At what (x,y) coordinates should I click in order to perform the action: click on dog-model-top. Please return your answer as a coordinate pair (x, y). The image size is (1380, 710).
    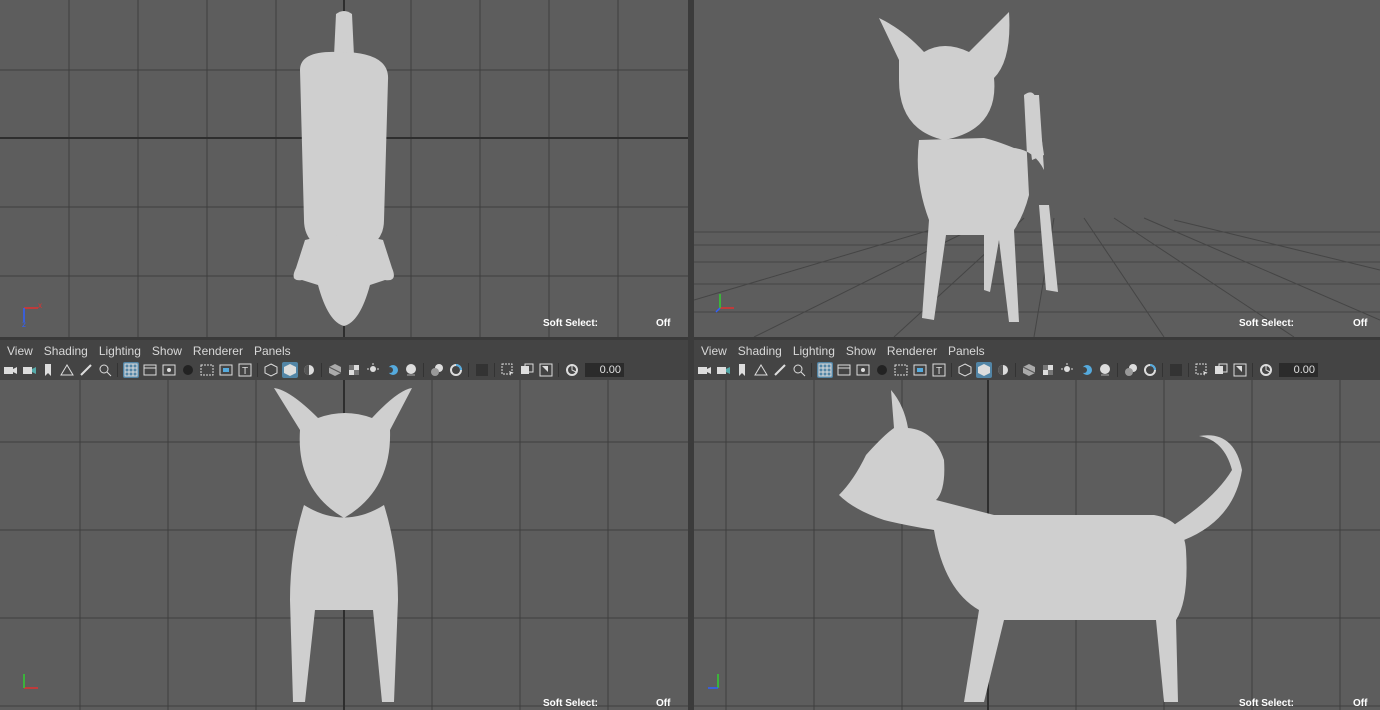
    Looking at the image, I should click on (343, 168).